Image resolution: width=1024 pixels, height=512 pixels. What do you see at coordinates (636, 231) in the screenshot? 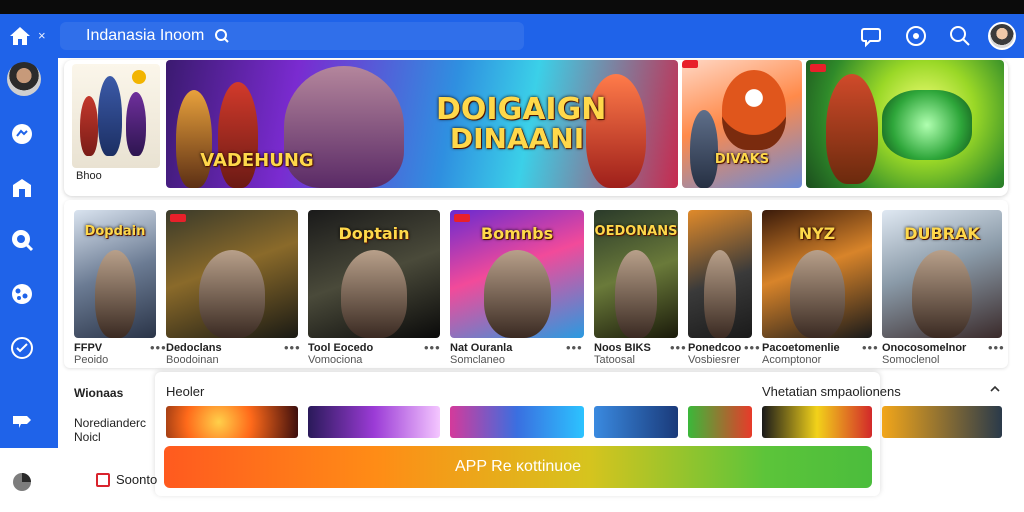
I see `game-art-title: OEDONANS` at bounding box center [636, 231].